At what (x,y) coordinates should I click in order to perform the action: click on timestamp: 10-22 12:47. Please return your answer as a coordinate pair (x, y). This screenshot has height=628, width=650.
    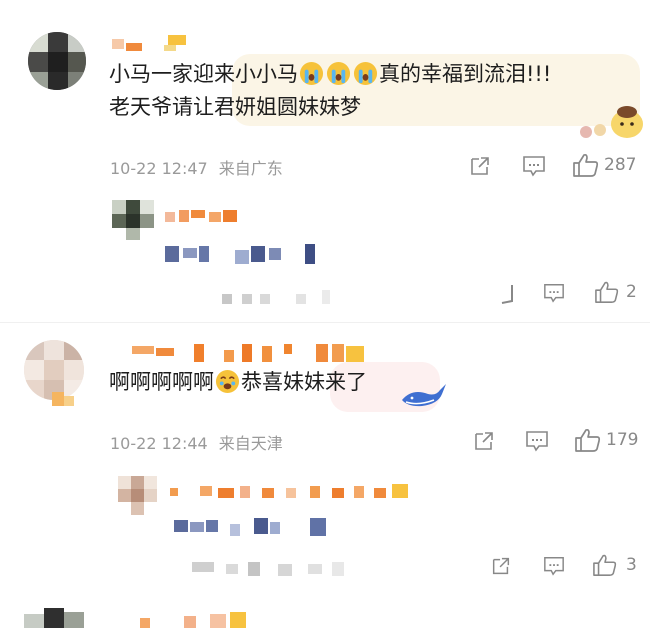
    Looking at the image, I should click on (159, 168).